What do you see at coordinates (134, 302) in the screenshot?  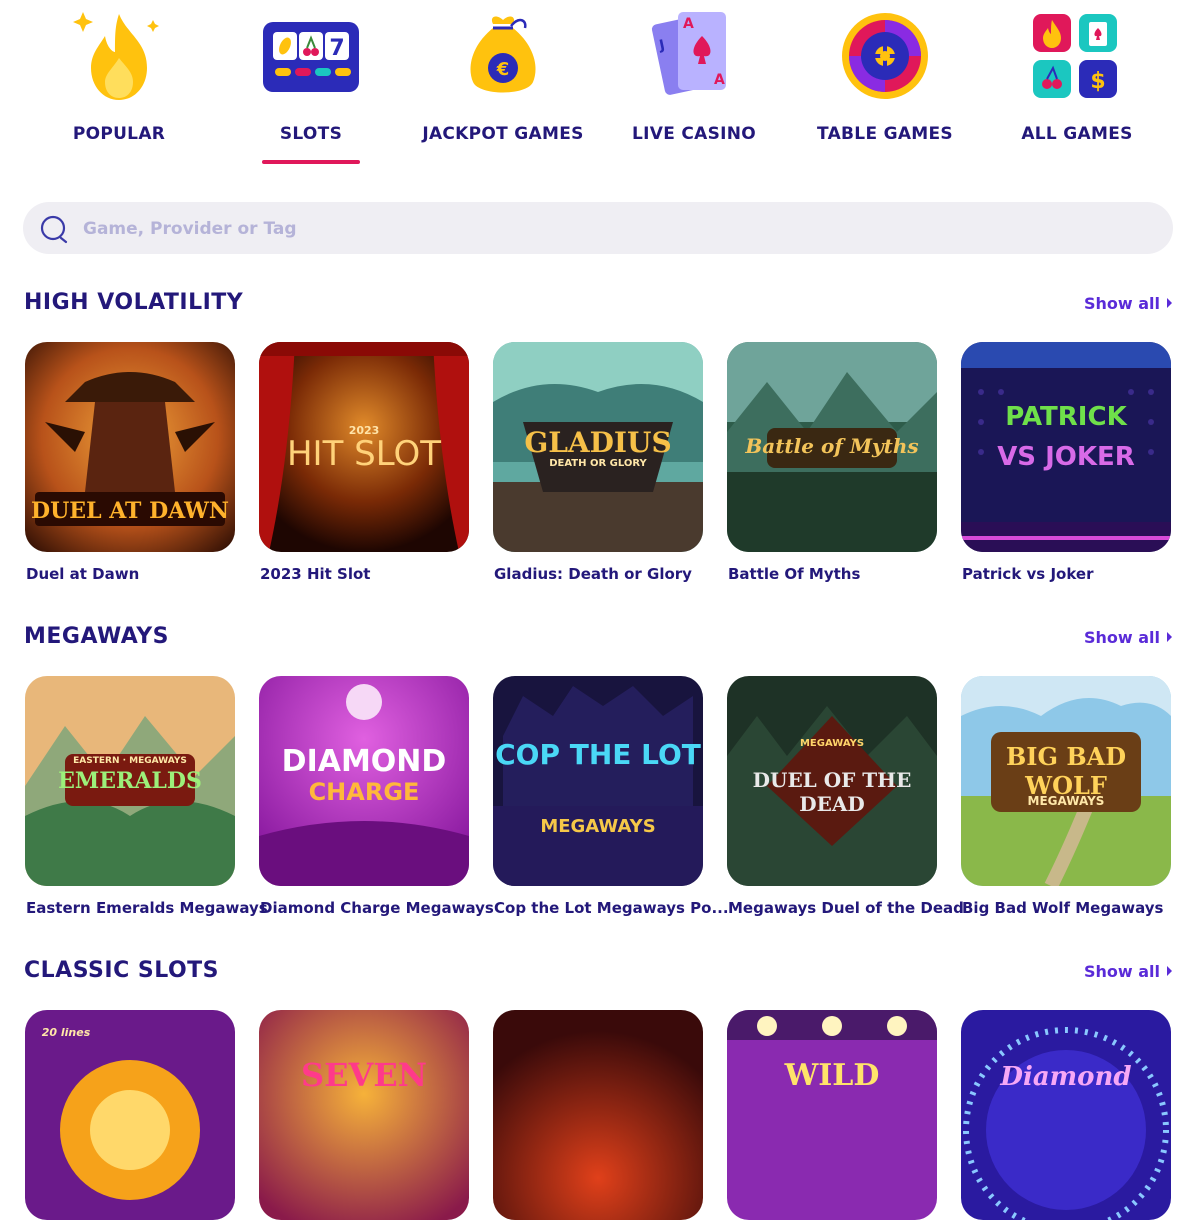 I see `section-title: HIGH VOLATILITY` at bounding box center [134, 302].